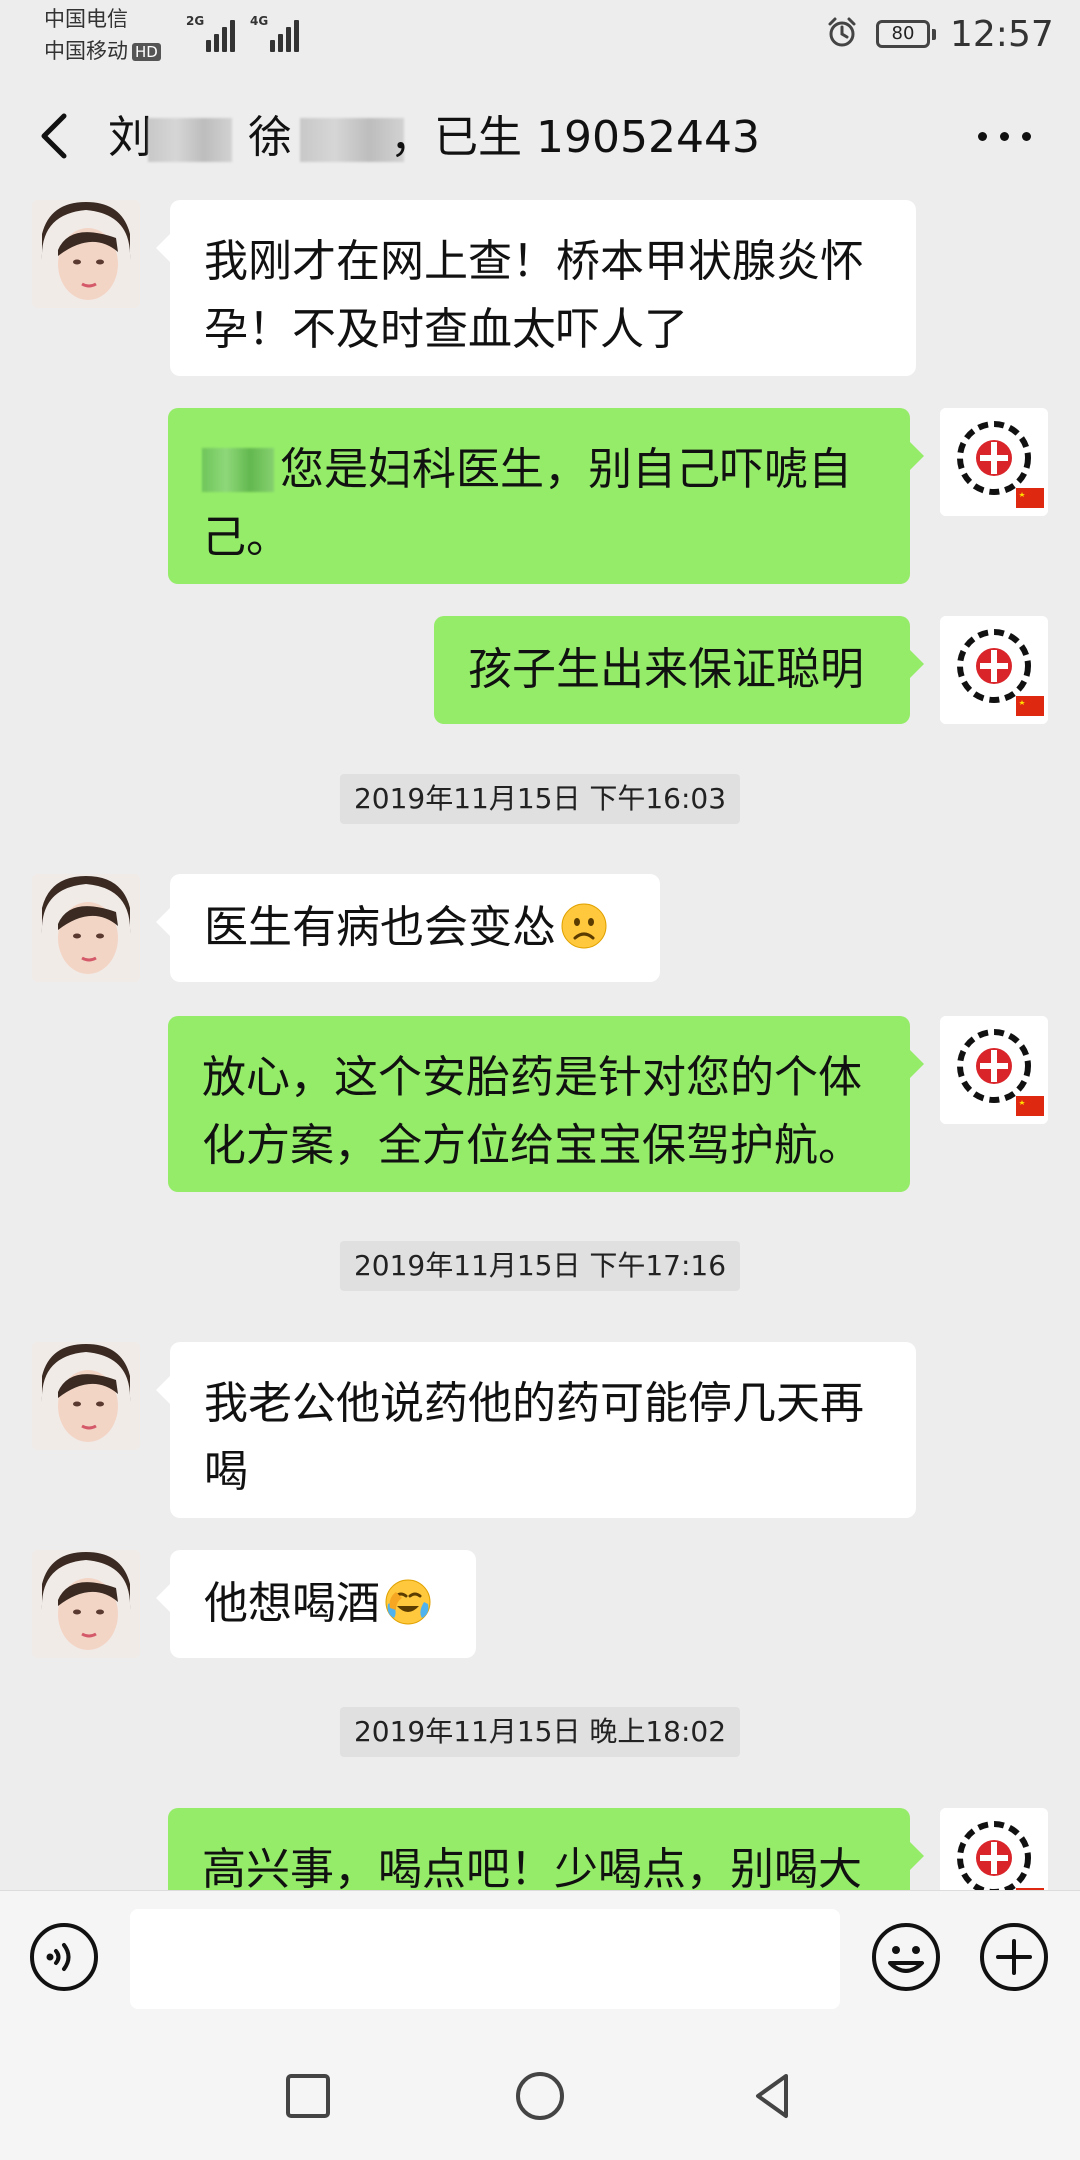 This screenshot has height=2160, width=1080. I want to click on frowning-face-emoji-icon, so click(584, 926).